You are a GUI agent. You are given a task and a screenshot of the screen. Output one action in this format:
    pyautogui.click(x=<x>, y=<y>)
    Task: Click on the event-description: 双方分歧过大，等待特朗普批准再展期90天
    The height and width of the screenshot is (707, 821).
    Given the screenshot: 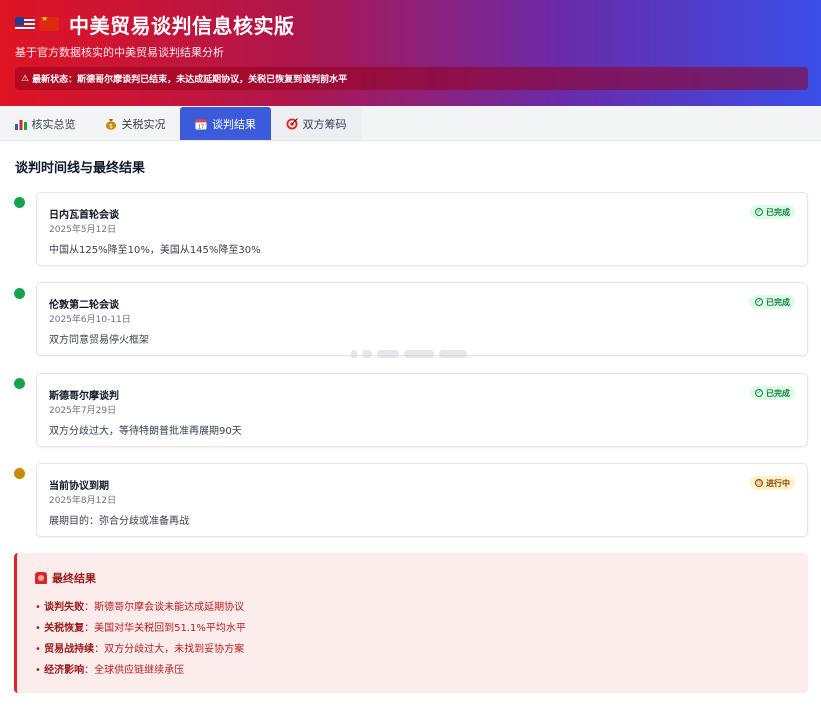 What is the action you would take?
    pyautogui.click(x=145, y=431)
    